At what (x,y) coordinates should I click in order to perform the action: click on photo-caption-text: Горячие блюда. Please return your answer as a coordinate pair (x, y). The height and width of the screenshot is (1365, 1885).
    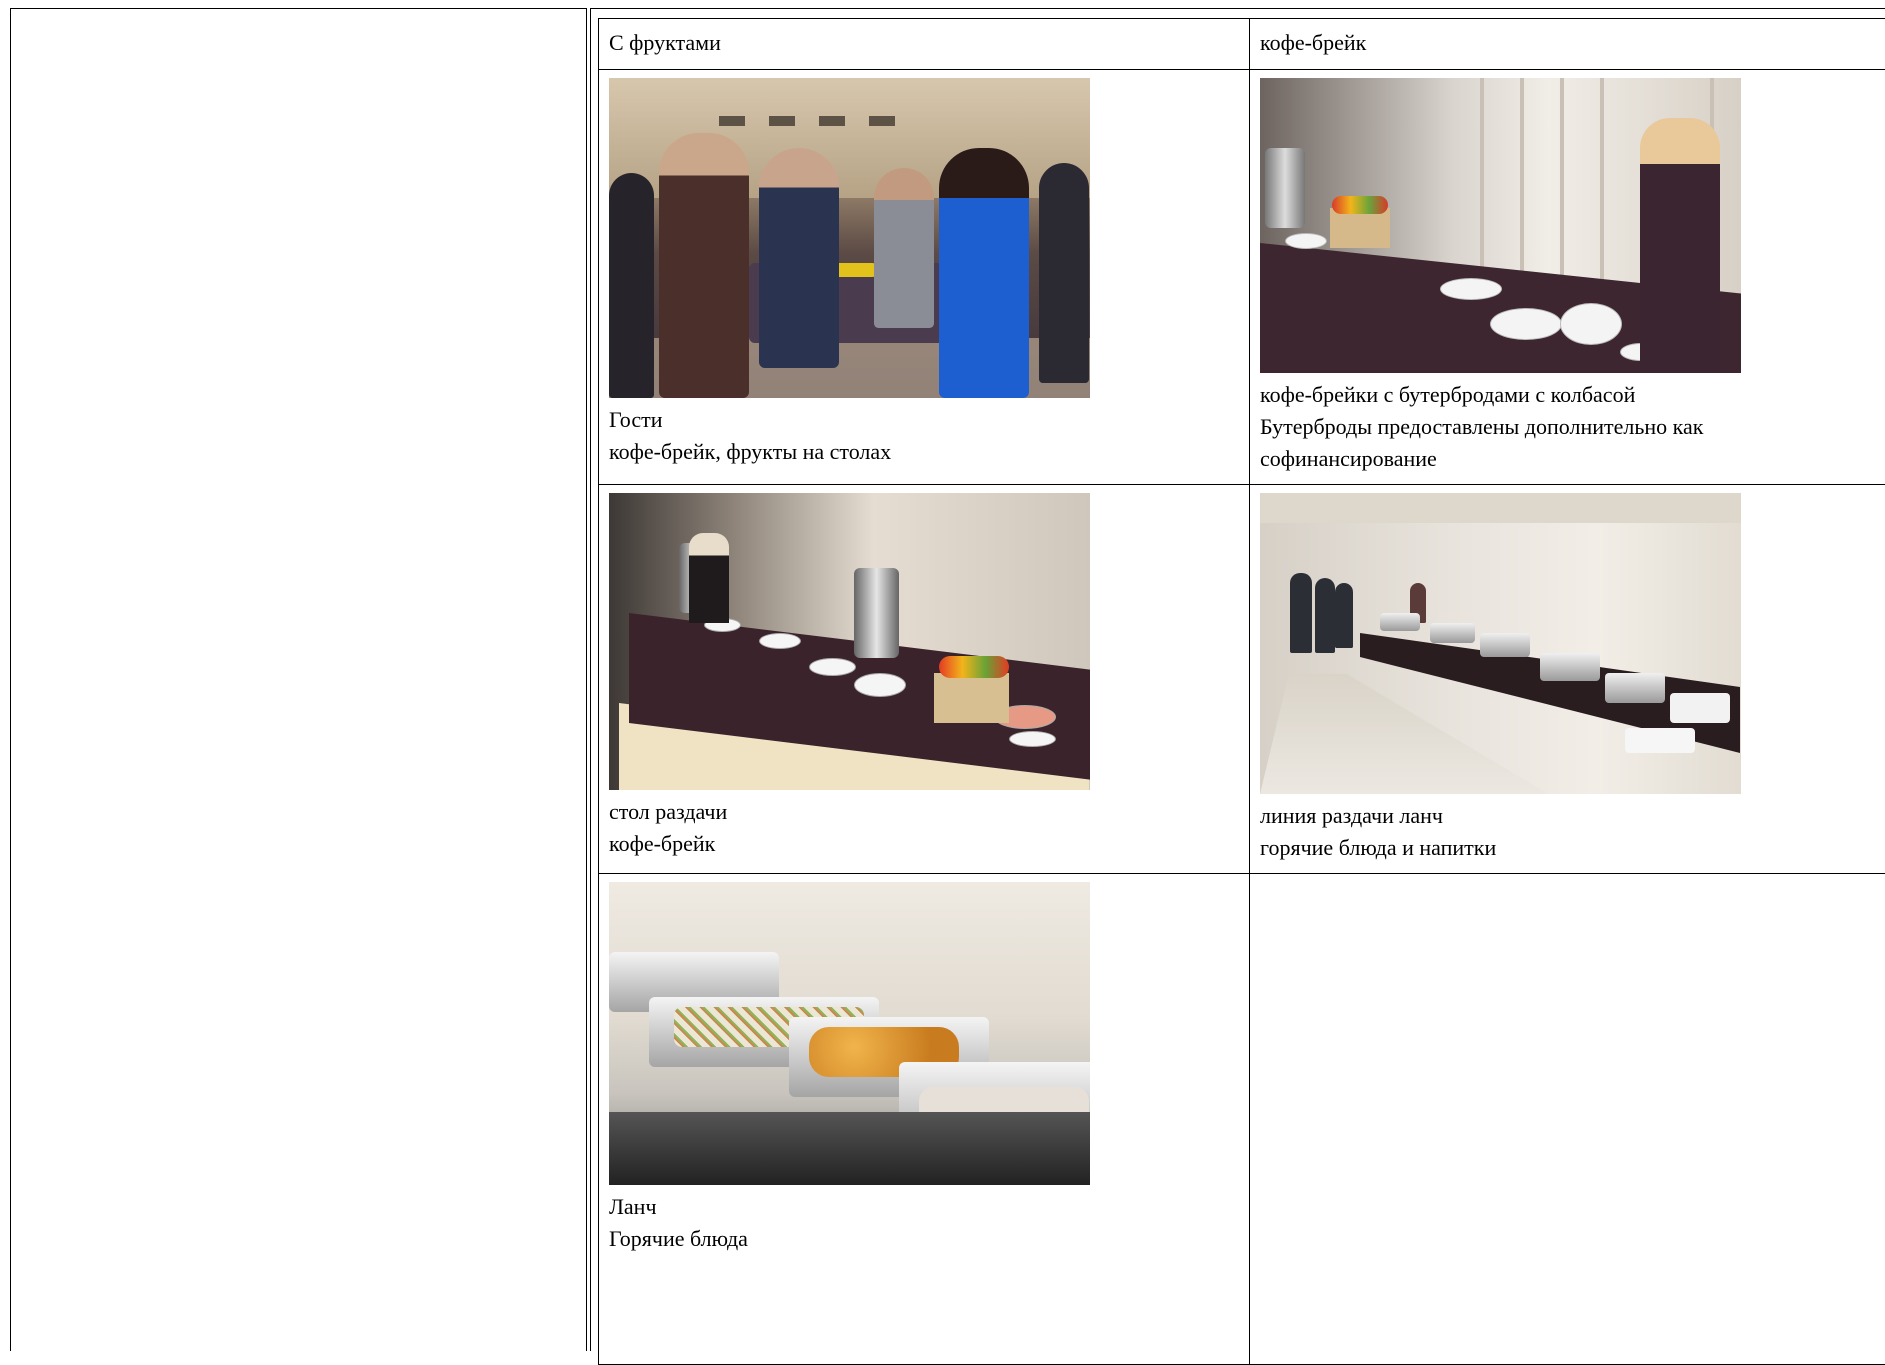
    Looking at the image, I should click on (924, 1239).